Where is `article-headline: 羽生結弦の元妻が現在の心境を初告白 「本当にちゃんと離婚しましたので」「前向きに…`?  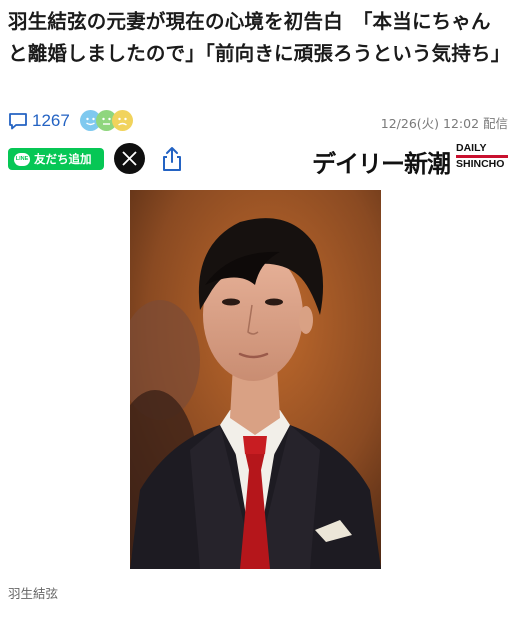 article-headline: 羽生結弦の元妻が現在の心境を初告白 「本当にちゃんと離婚しましたので」「前向きに… is located at coordinates (259, 37).